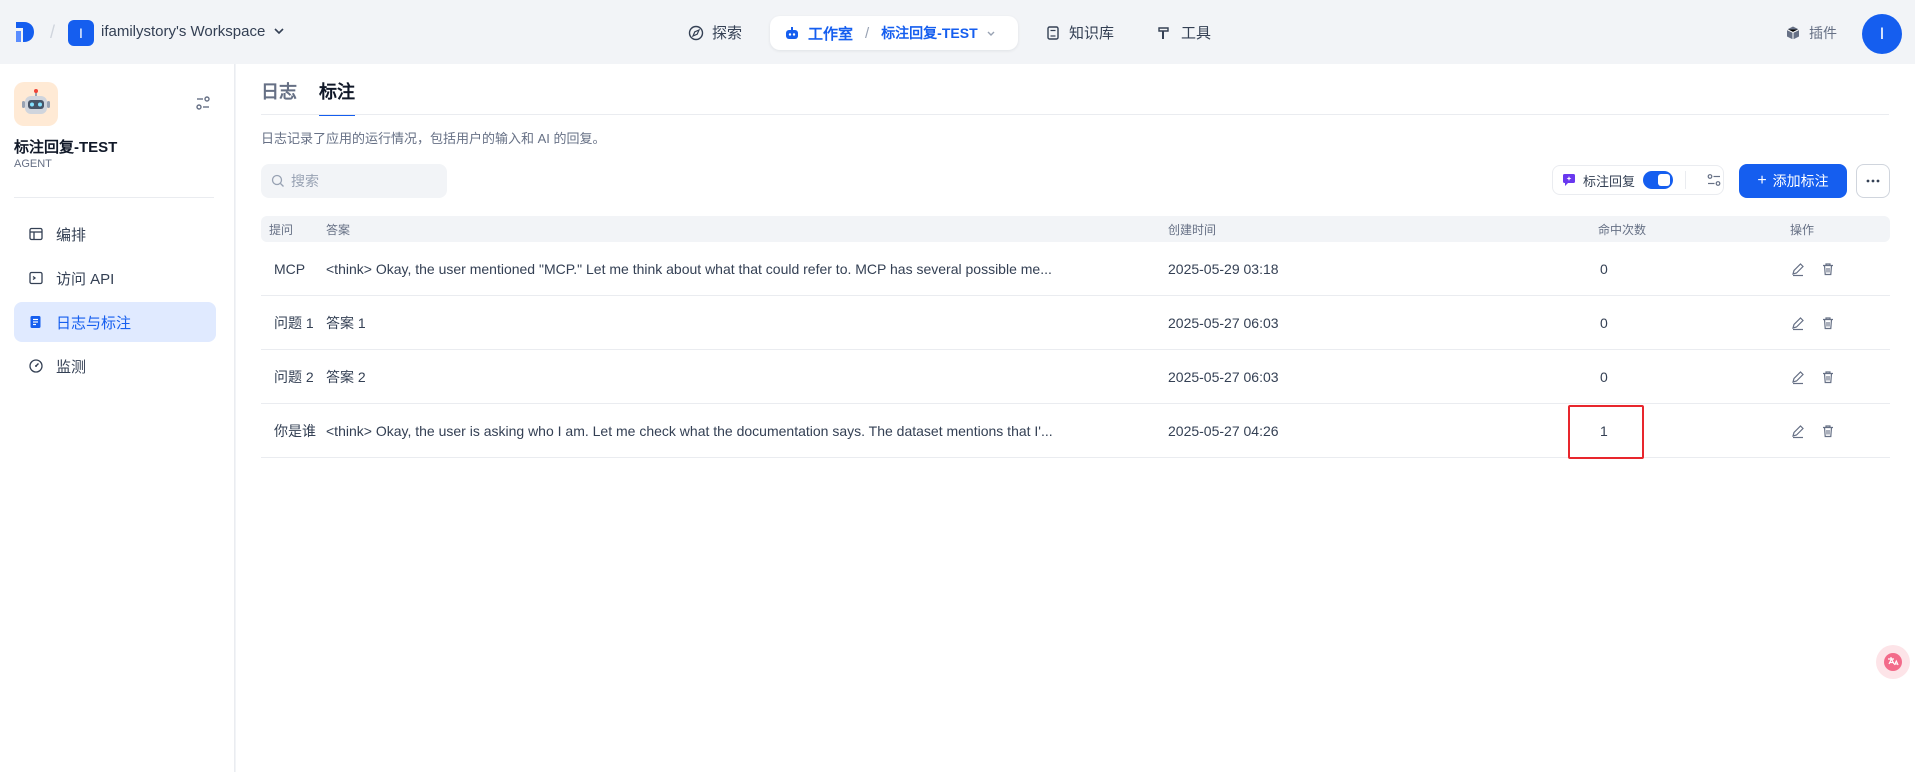  Describe the element at coordinates (337, 97) in the screenshot. I see `tab-annotations: 标注` at that location.